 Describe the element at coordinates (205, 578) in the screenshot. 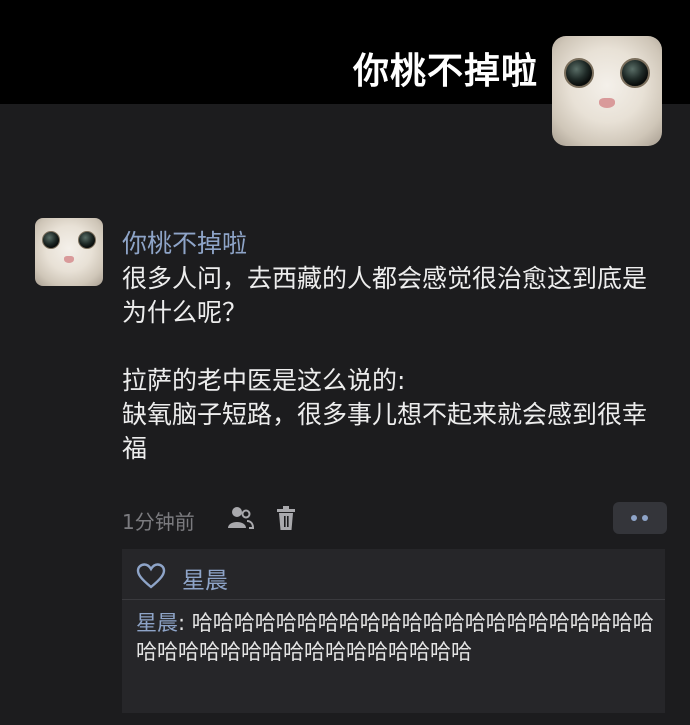

I see `like-user-name: 星晨` at that location.